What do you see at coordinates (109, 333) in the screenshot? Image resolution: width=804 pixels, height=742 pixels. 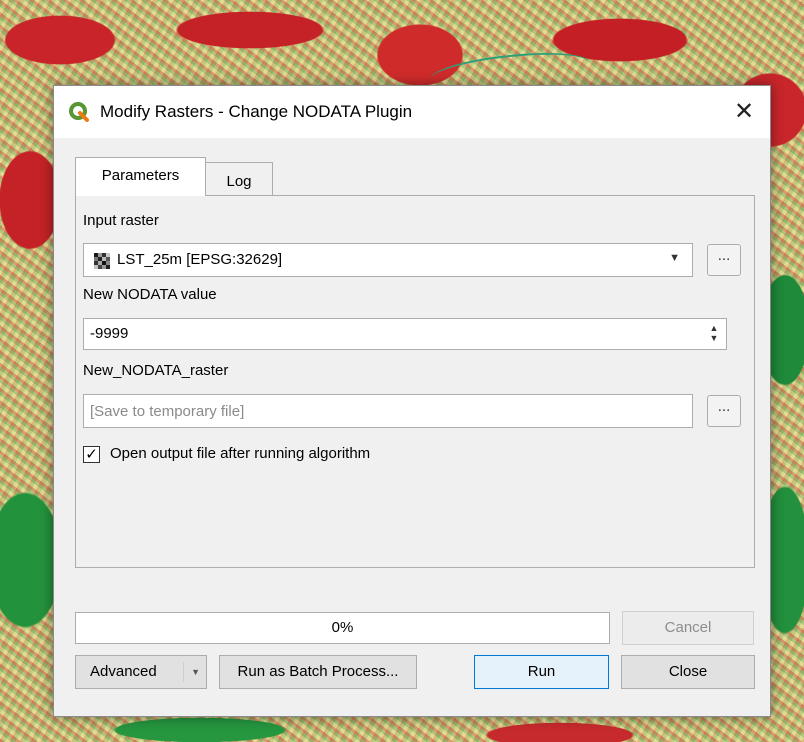 I see `nodata-value-text: -9999` at bounding box center [109, 333].